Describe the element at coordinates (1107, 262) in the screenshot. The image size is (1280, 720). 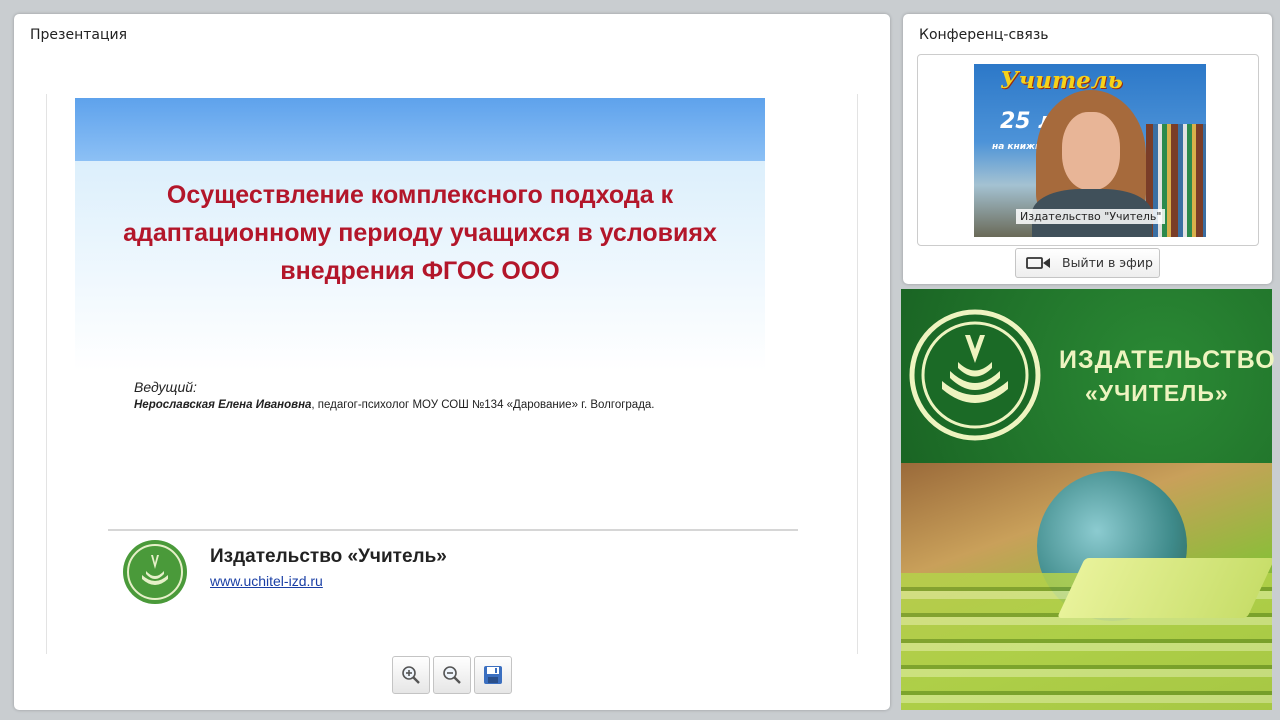
I see `go-live-label: Выйти в эфир` at that location.